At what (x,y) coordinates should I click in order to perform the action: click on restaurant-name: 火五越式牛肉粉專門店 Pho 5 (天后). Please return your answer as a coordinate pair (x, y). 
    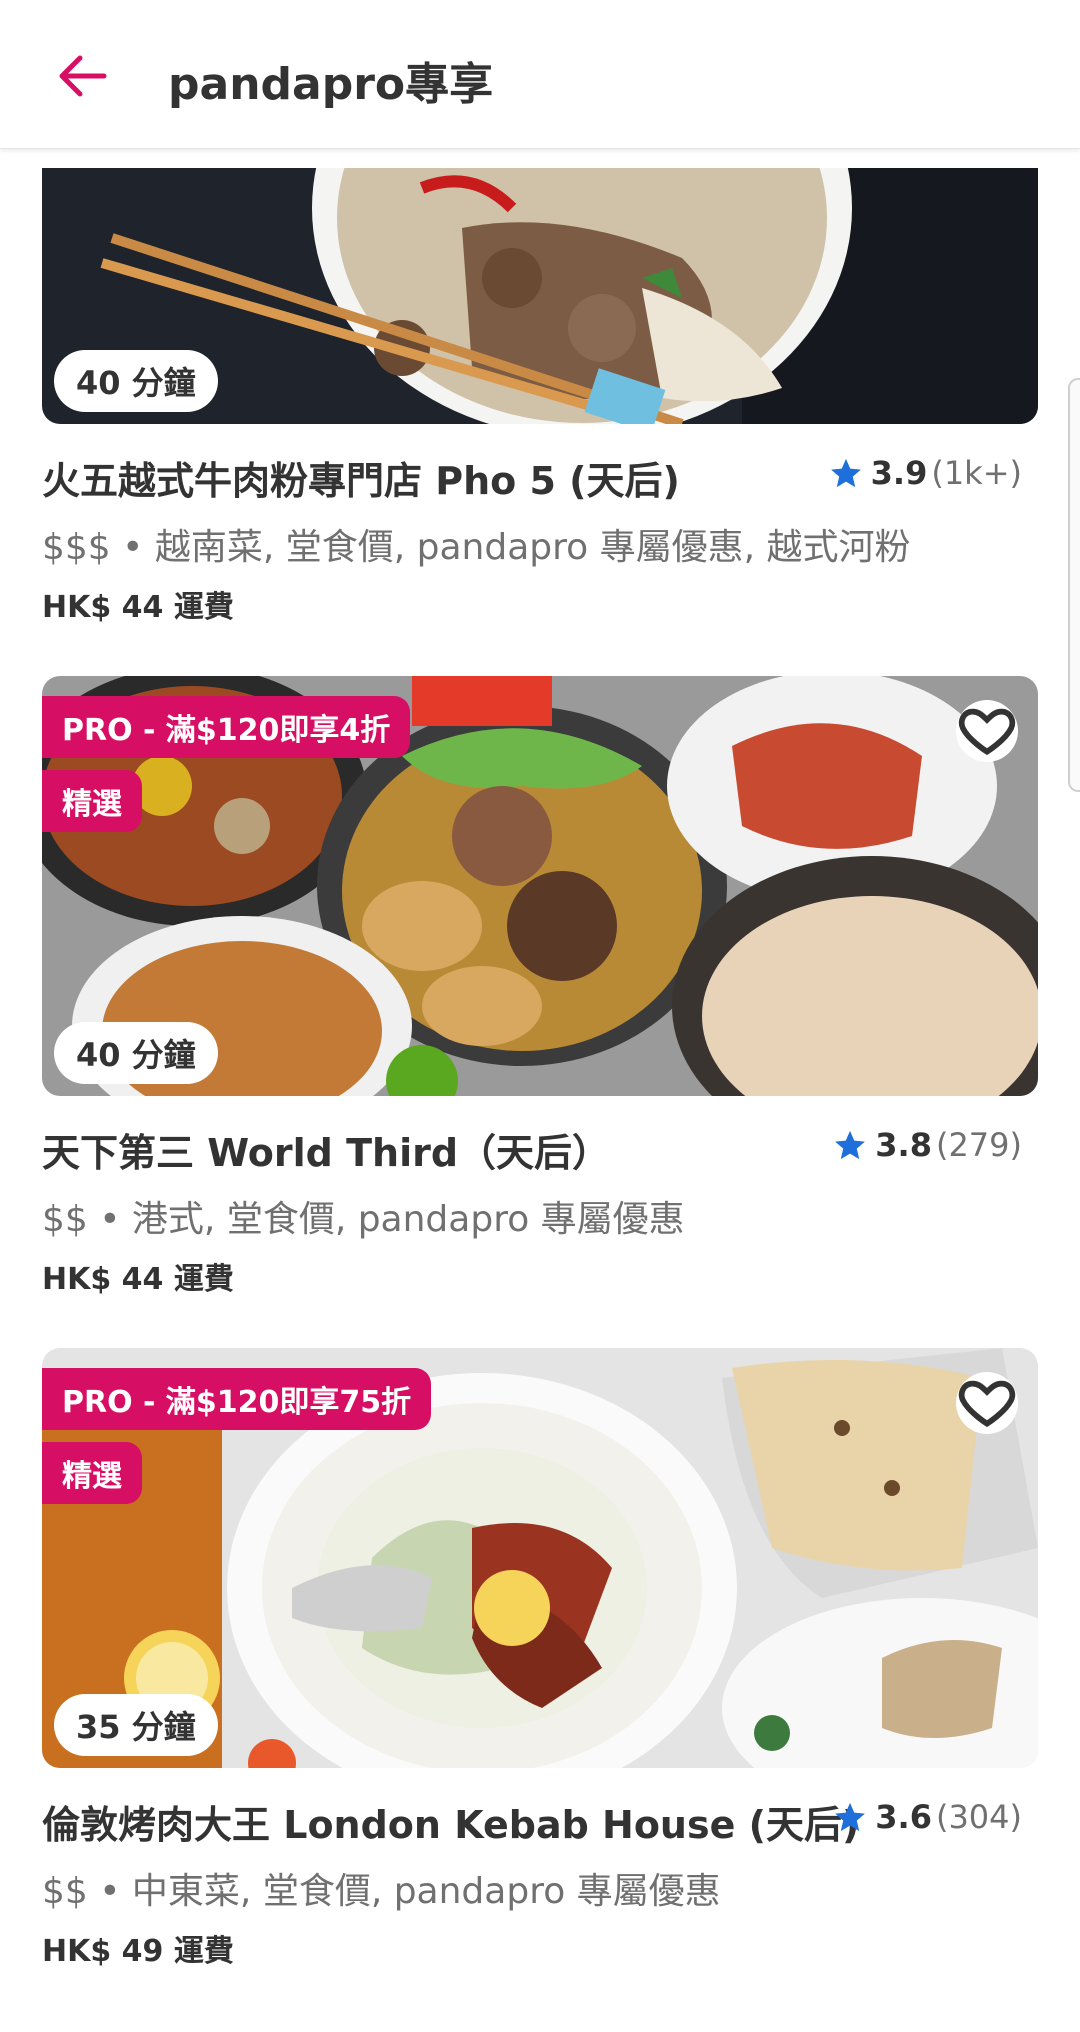
    Looking at the image, I should click on (361, 481).